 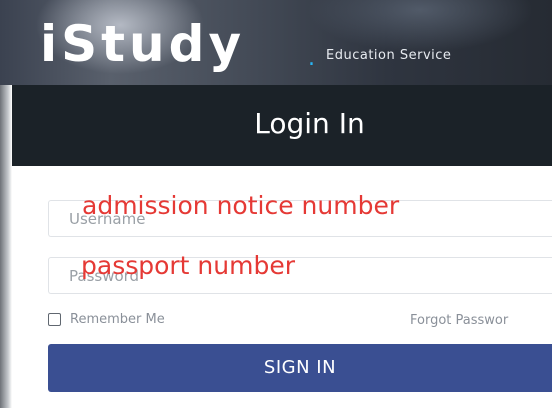 What do you see at coordinates (300, 368) in the screenshot?
I see `sign-in-button: SIGN IN` at bounding box center [300, 368].